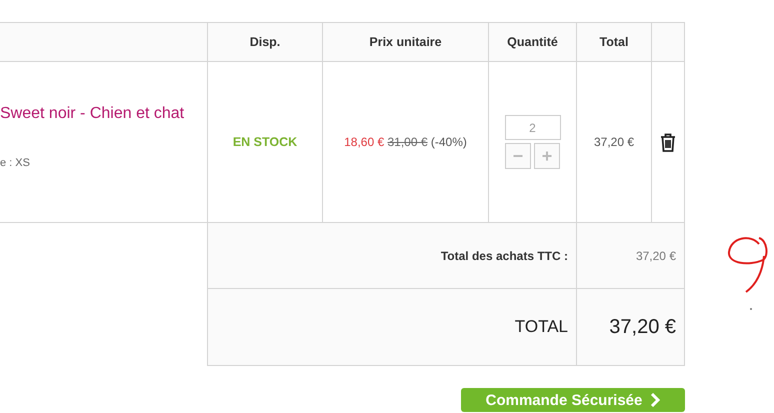 The height and width of the screenshot is (413, 774). Describe the element at coordinates (655, 400) in the screenshot. I see `chevron-icon` at that location.